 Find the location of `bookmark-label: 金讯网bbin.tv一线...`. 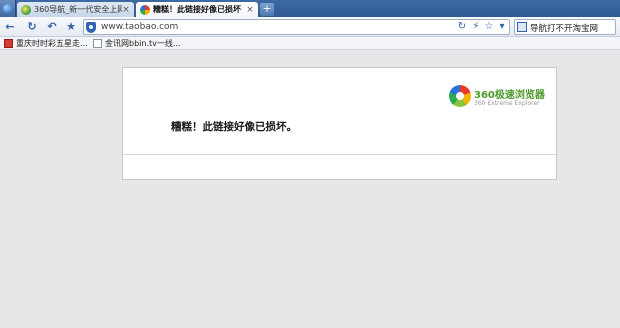

bookmark-label: 金讯网bbin.tv一线... is located at coordinates (143, 43).